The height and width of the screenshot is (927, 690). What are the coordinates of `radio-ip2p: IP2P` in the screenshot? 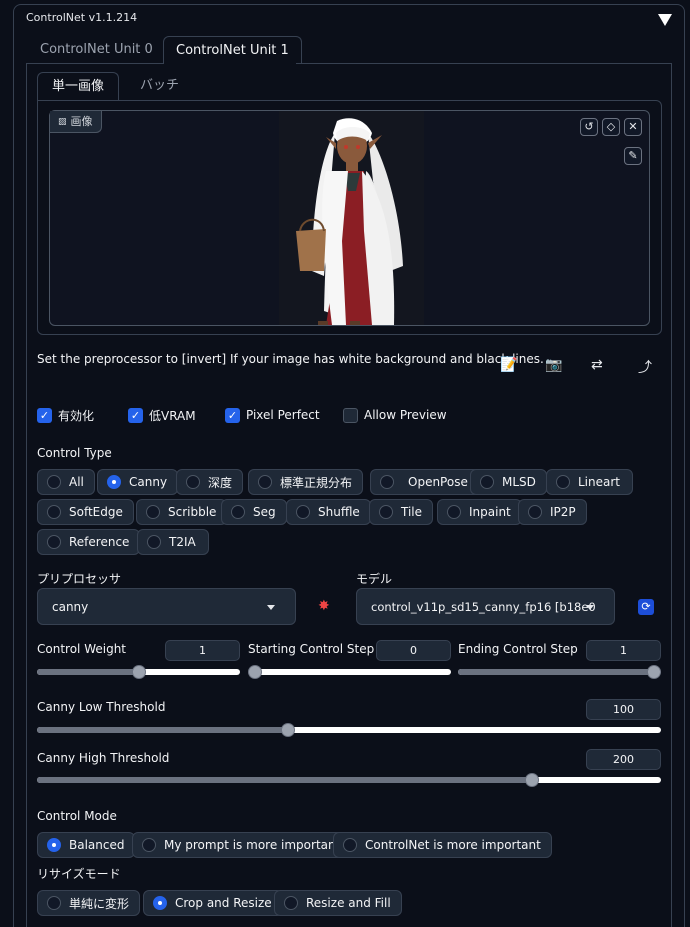 It's located at (552, 512).